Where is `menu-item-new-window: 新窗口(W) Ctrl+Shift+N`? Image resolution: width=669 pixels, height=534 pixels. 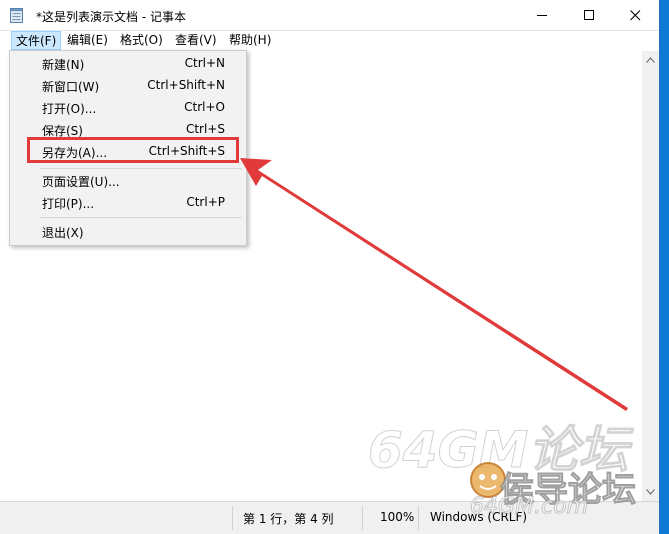
menu-item-new-window: 新窗口(W) Ctrl+Shift+N is located at coordinates (128, 86).